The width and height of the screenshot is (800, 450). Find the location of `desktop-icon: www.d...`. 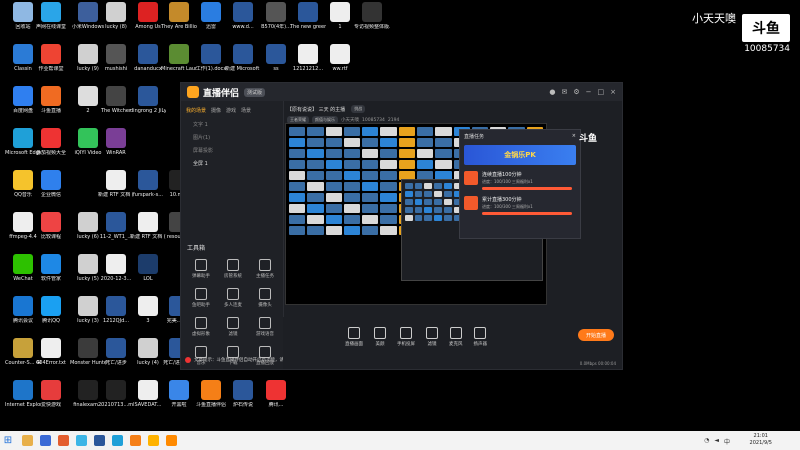

desktop-icon: www.d... is located at coordinates (243, 16).